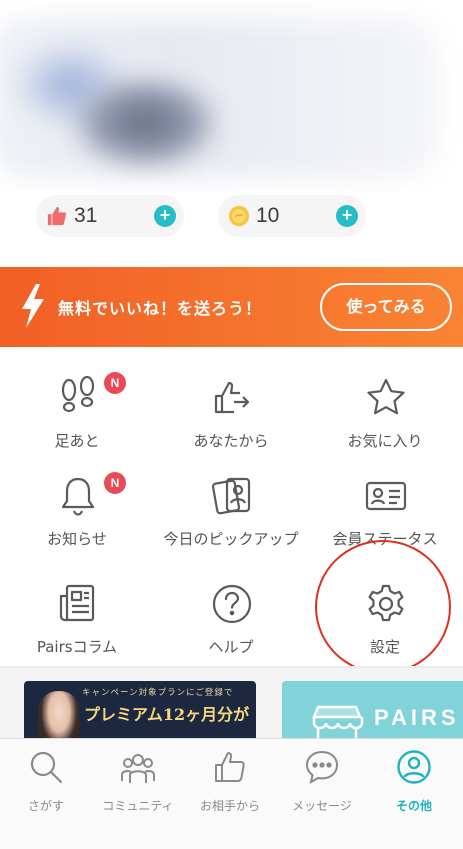 Image resolution: width=463 pixels, height=849 pixels. What do you see at coordinates (385, 441) in the screenshot?
I see `menu-item-label: お気に入り` at bounding box center [385, 441].